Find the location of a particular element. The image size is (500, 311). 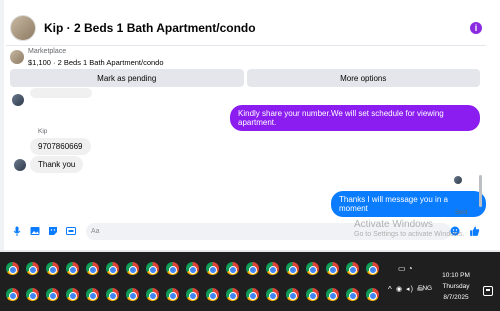

watermark-subtitle: Go to Settings to activate Windows. is located at coordinates (409, 234).